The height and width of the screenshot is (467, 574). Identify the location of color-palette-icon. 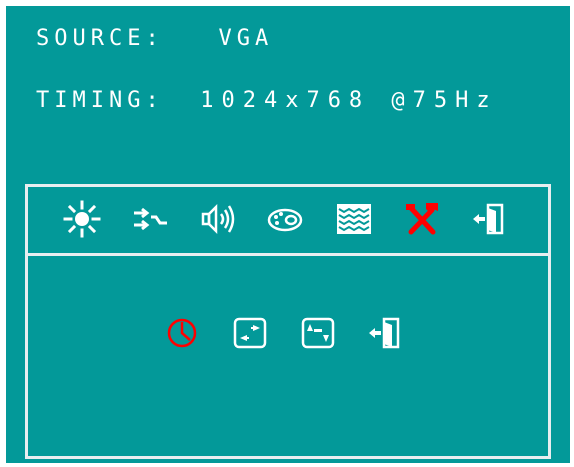
(285, 219).